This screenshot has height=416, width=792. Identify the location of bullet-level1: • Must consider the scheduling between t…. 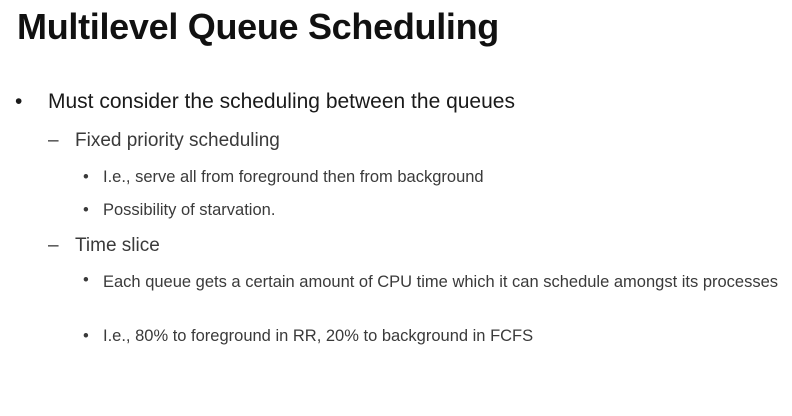
(396, 104).